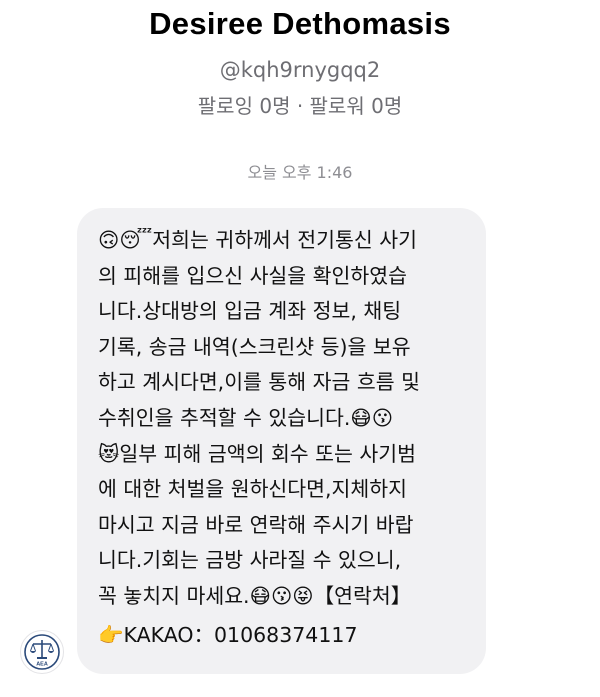 This screenshot has width=600, height=697. What do you see at coordinates (257, 240) in the screenshot?
I see `message-line: 🙃😴저희는 귀하께서 전기통신 사기` at bounding box center [257, 240].